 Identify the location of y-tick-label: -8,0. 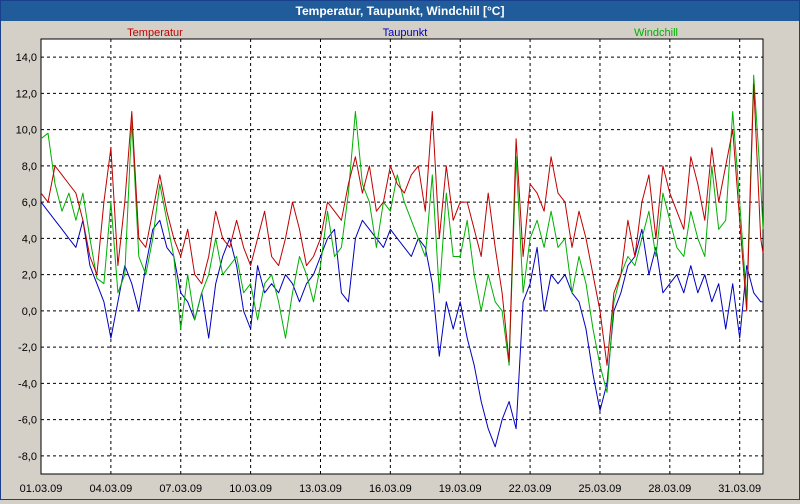
(27, 457).